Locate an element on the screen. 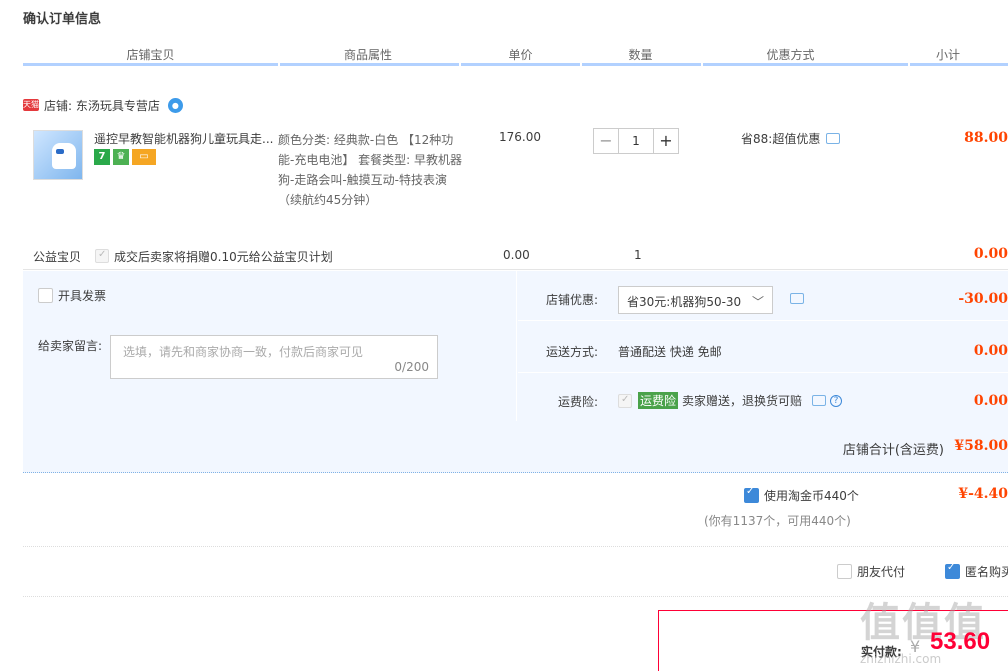 This screenshot has width=1008, height=671. quantity-stepper: − + is located at coordinates (636, 141).